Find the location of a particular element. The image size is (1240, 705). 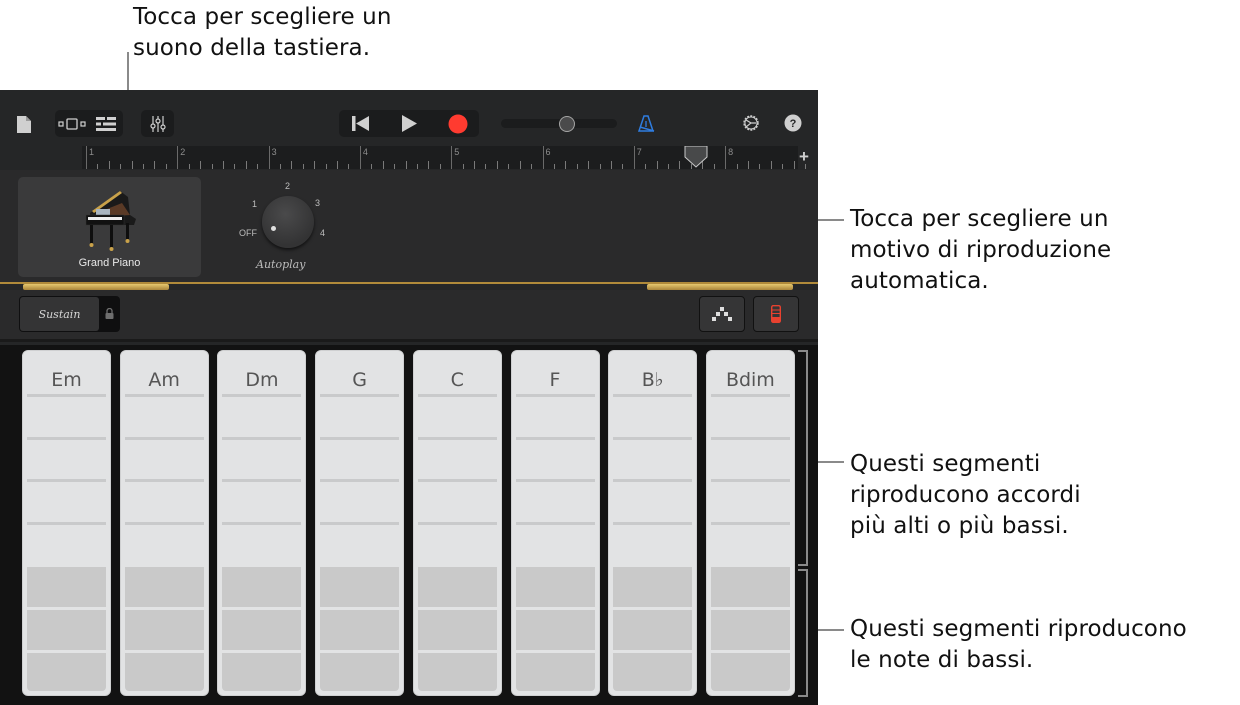

mixer-button is located at coordinates (157, 123).